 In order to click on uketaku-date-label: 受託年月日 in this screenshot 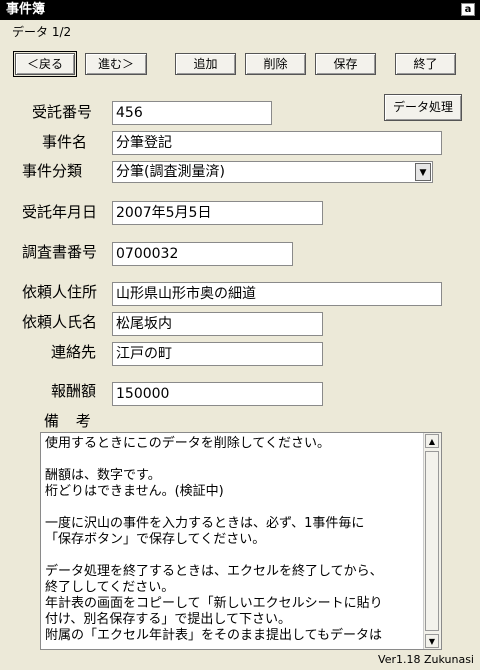, I will do `click(60, 212)`.